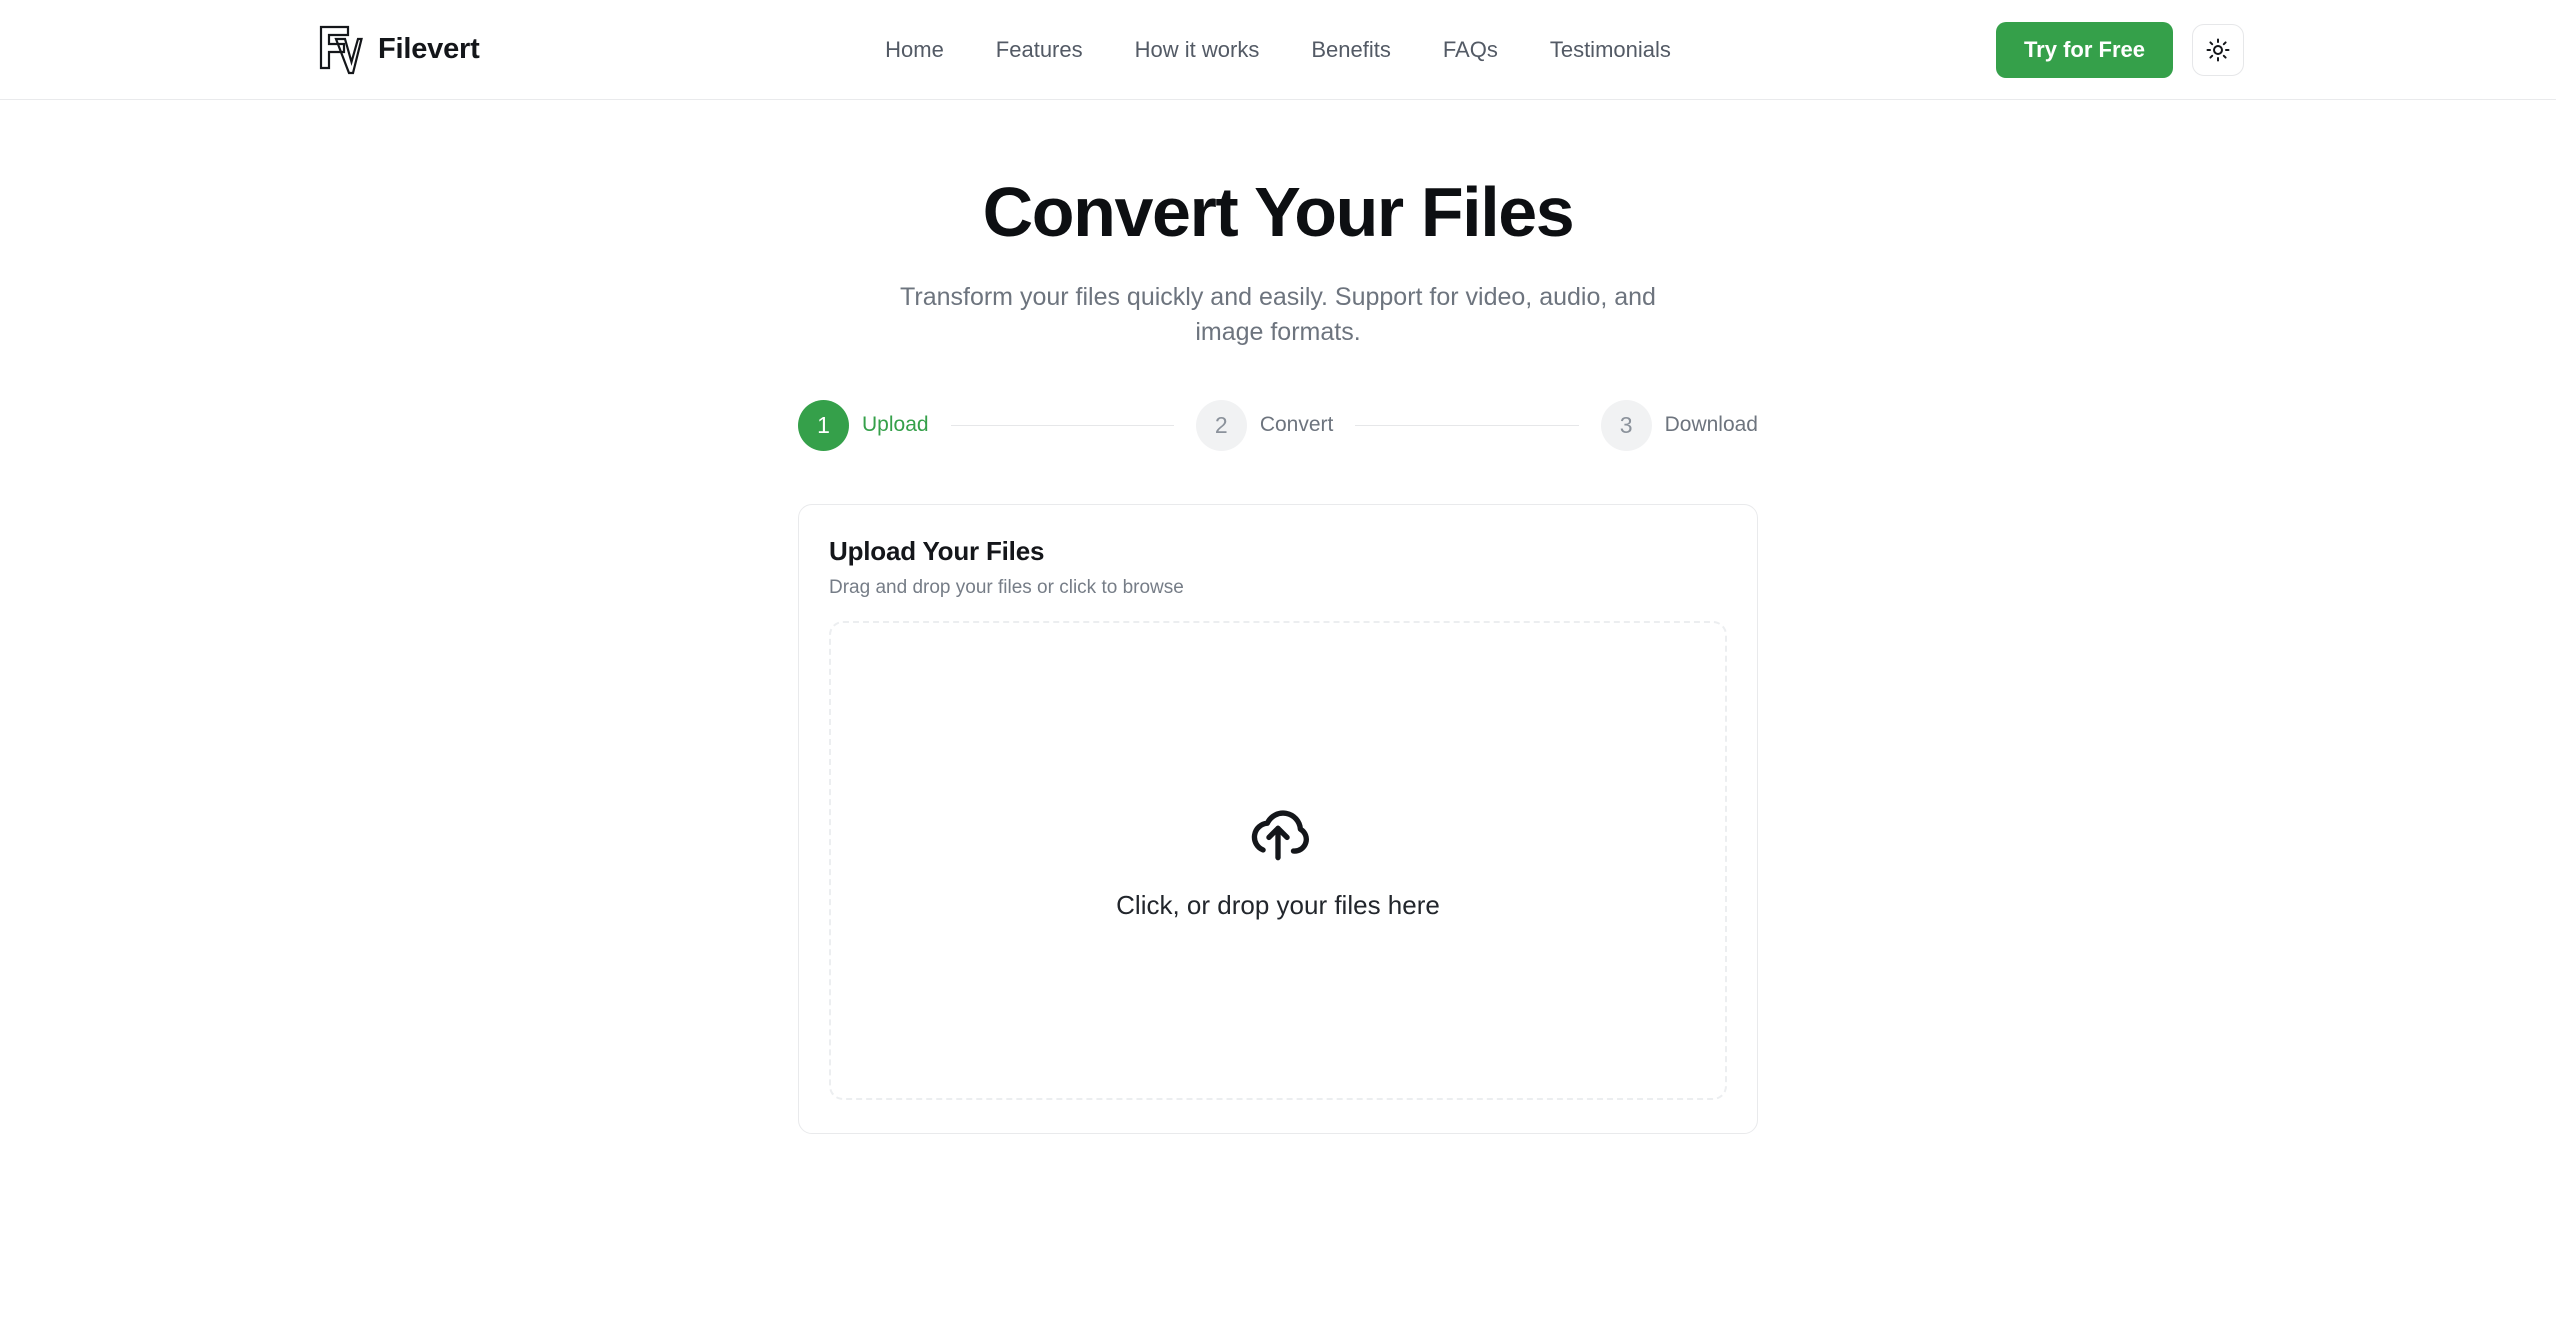 The image size is (2556, 1340). I want to click on nav-item-how-it-works: How it works, so click(1197, 50).